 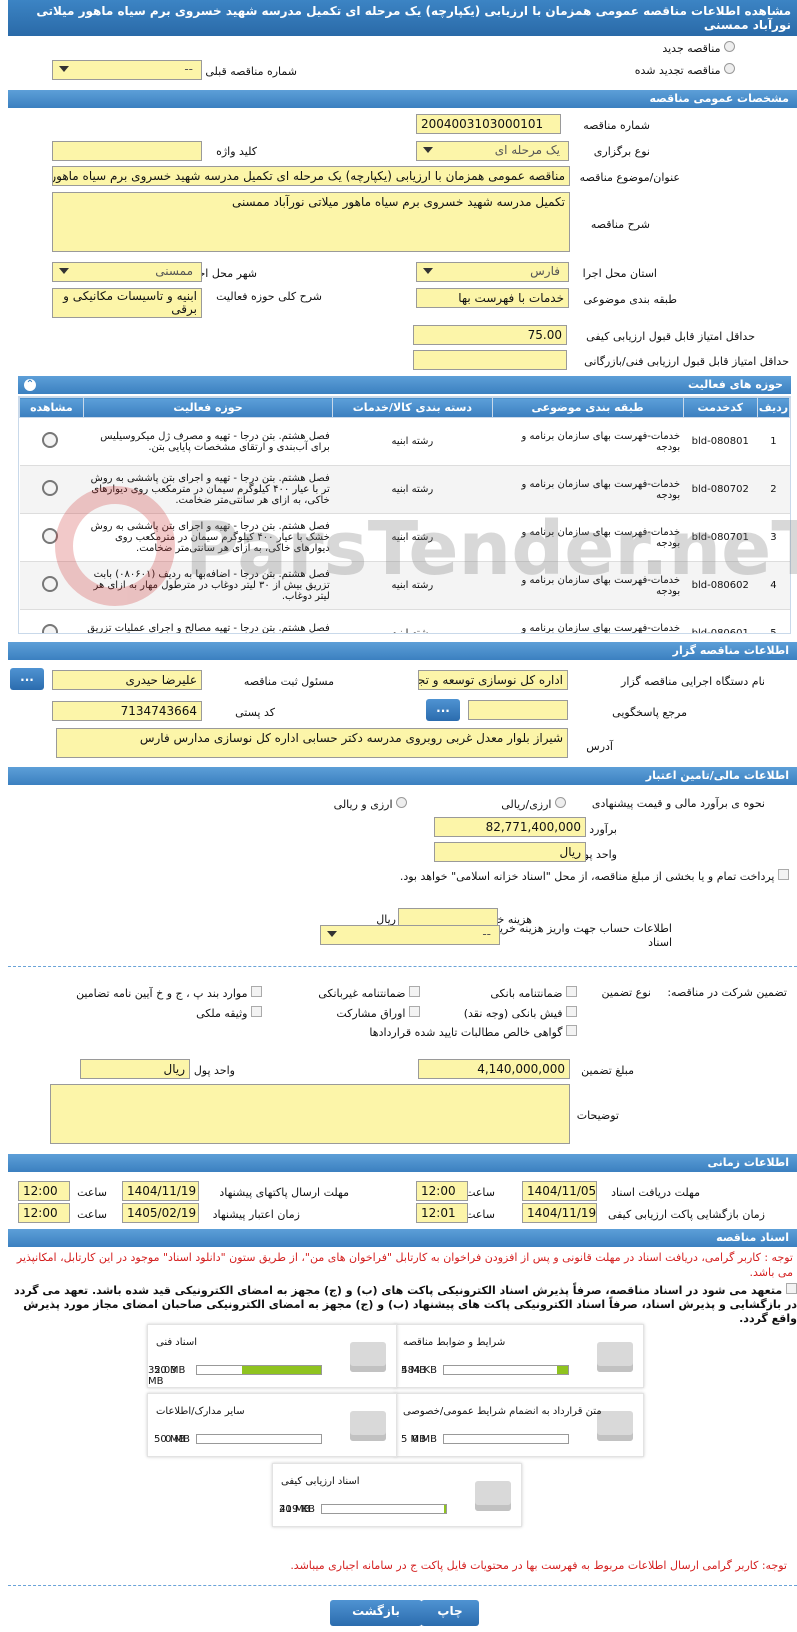 What do you see at coordinates (773, 407) in the screenshot?
I see `col-no: ردیف` at bounding box center [773, 407].